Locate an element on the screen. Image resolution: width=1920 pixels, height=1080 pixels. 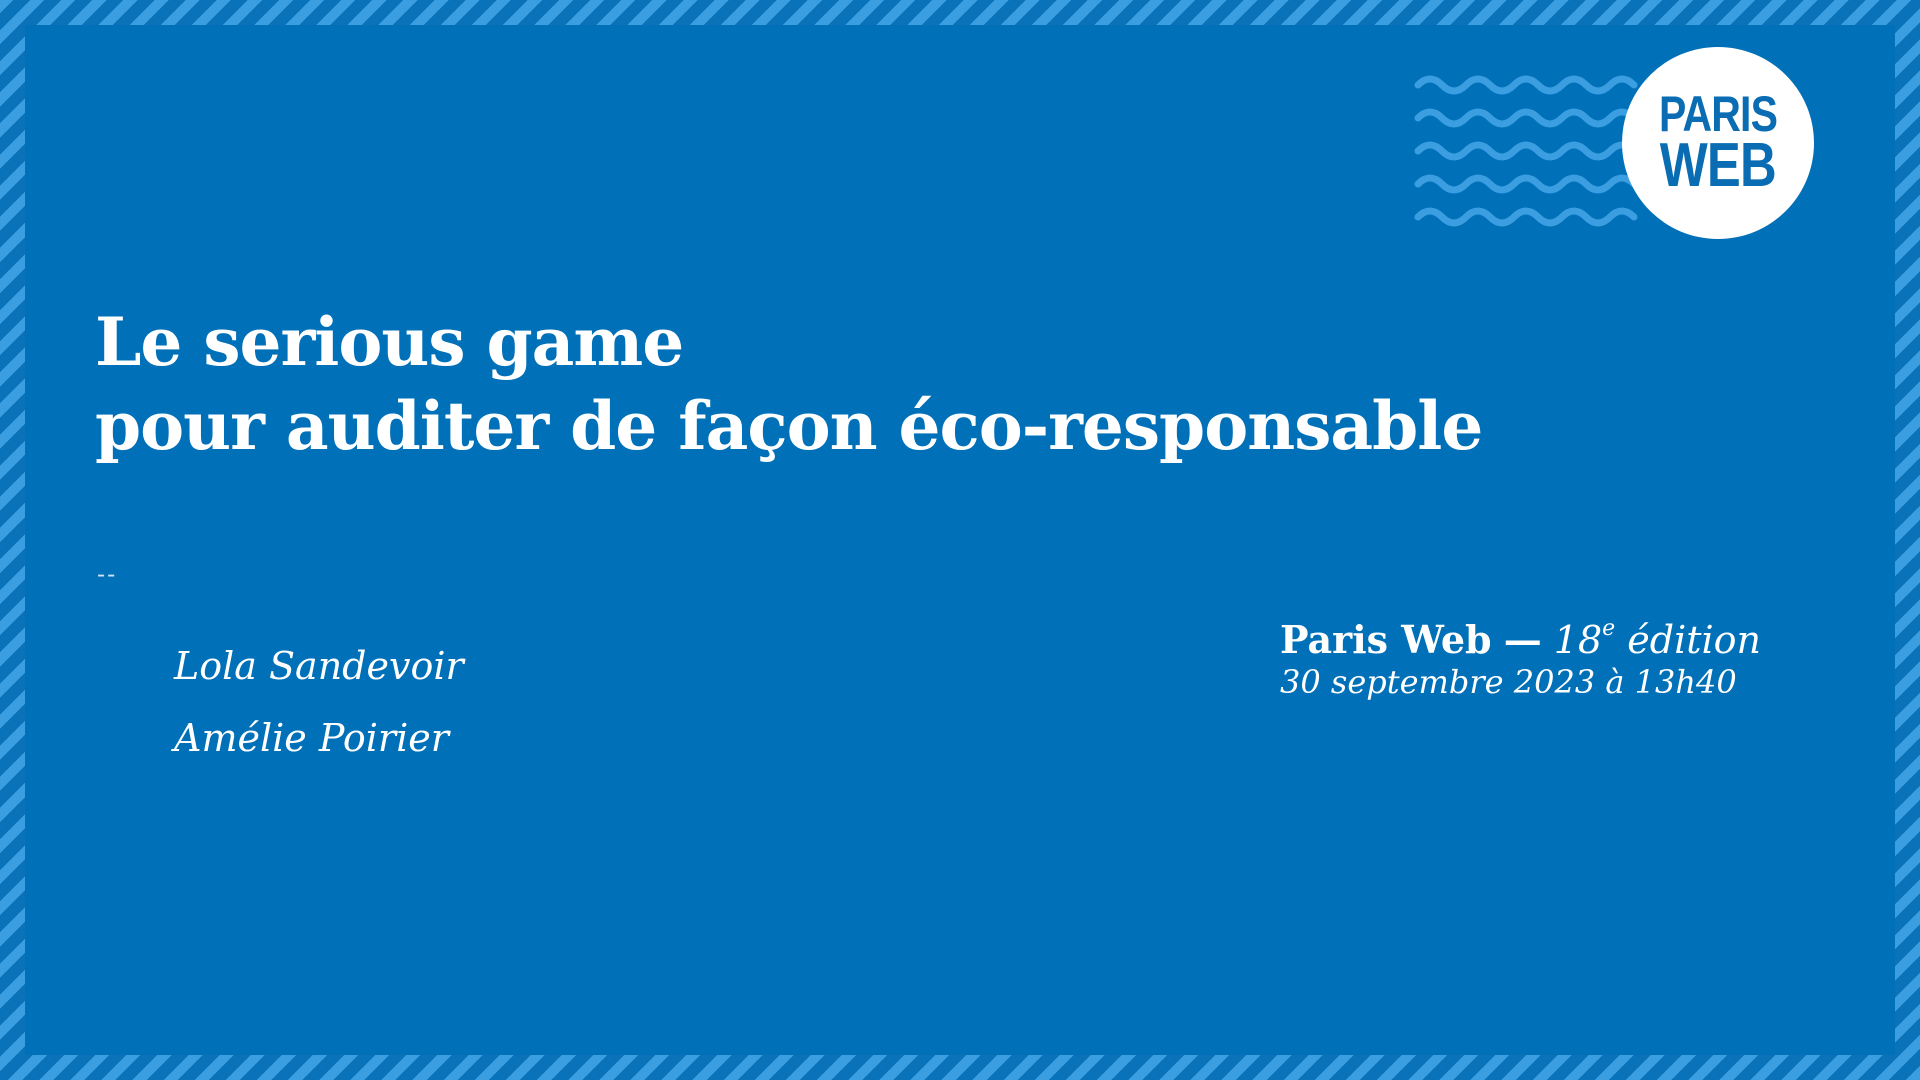
author-name: Amélie Poirier is located at coordinates (311, 738).